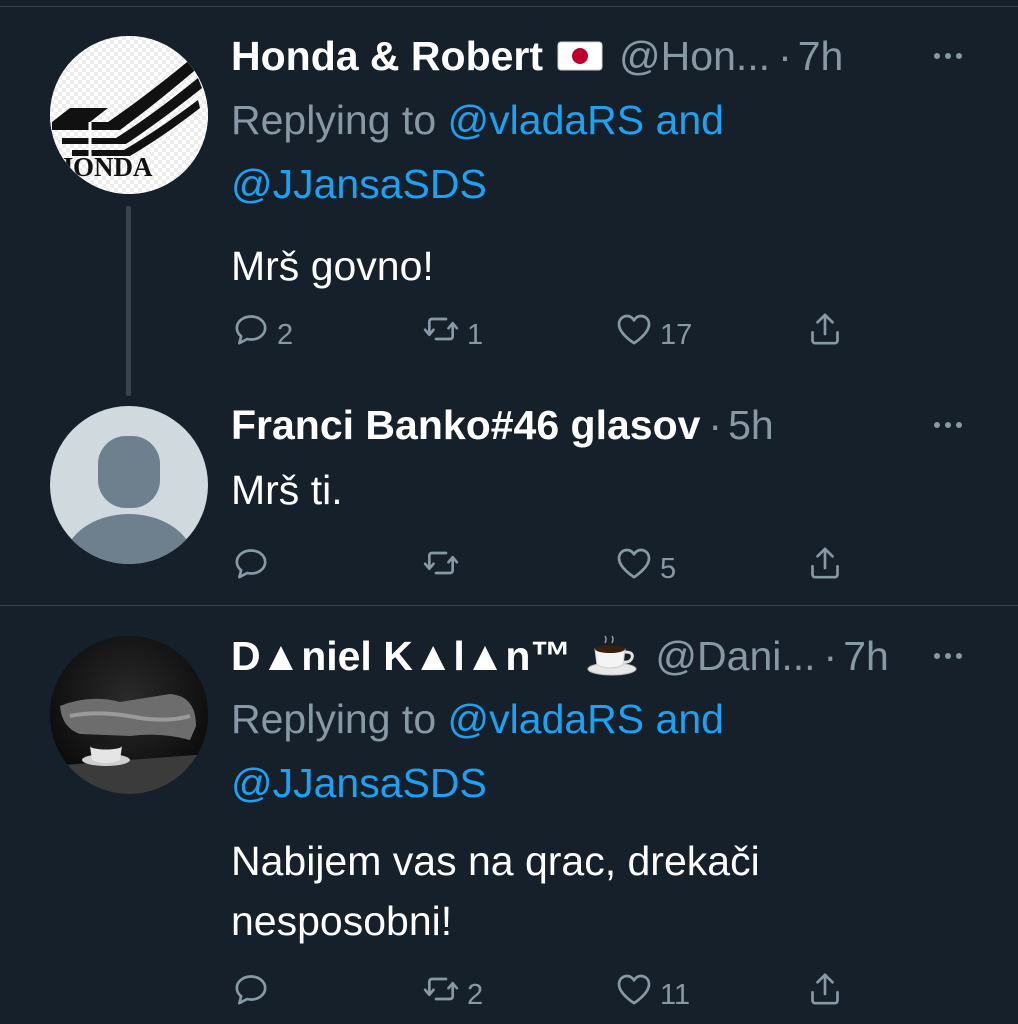 This screenshot has width=1018, height=1024. I want to click on japan-flag-icon, so click(580, 56).